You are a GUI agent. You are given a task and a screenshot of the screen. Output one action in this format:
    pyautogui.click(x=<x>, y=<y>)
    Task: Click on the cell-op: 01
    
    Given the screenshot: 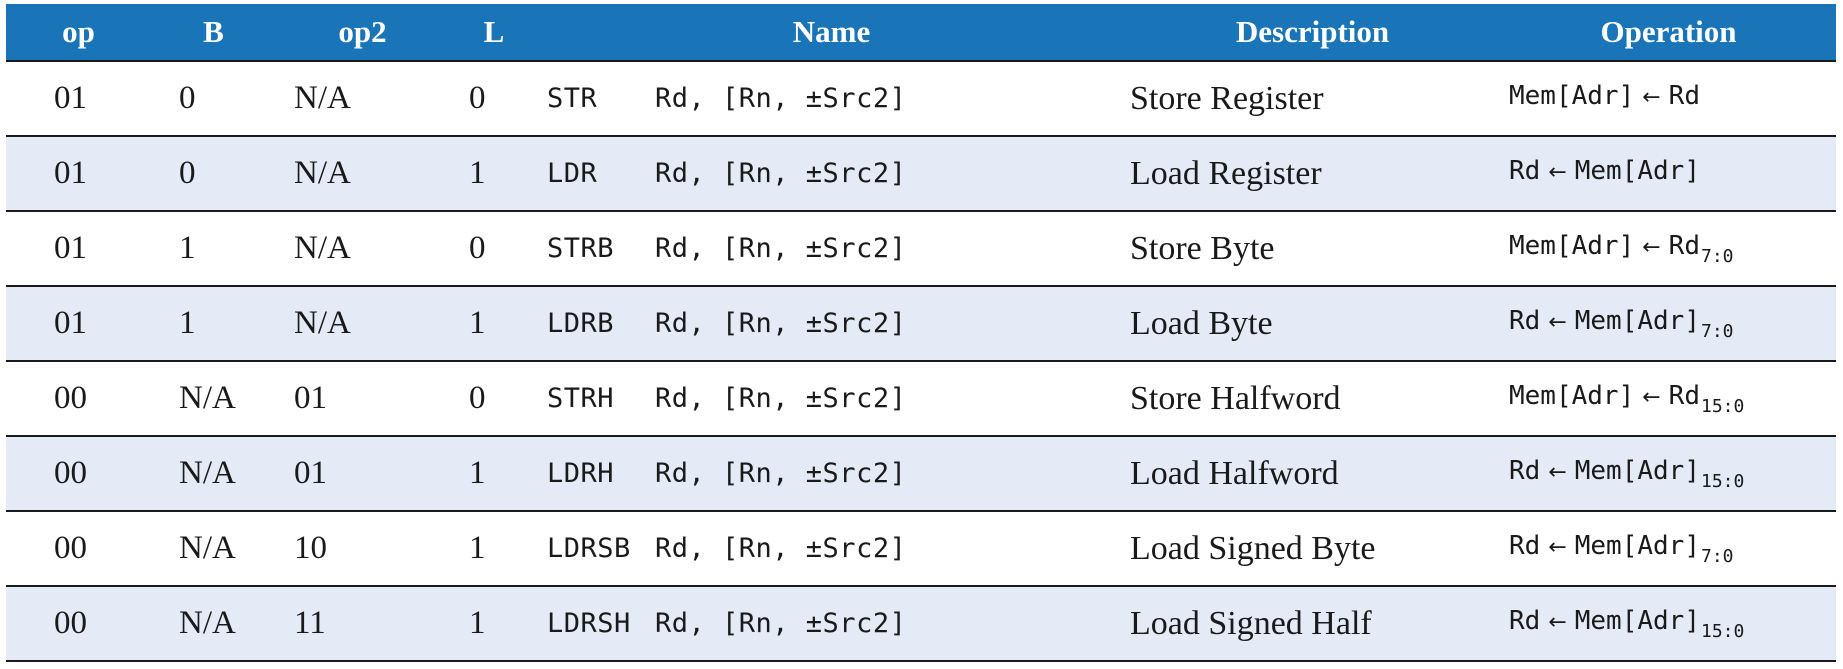 What is the action you would take?
    pyautogui.click(x=78, y=324)
    